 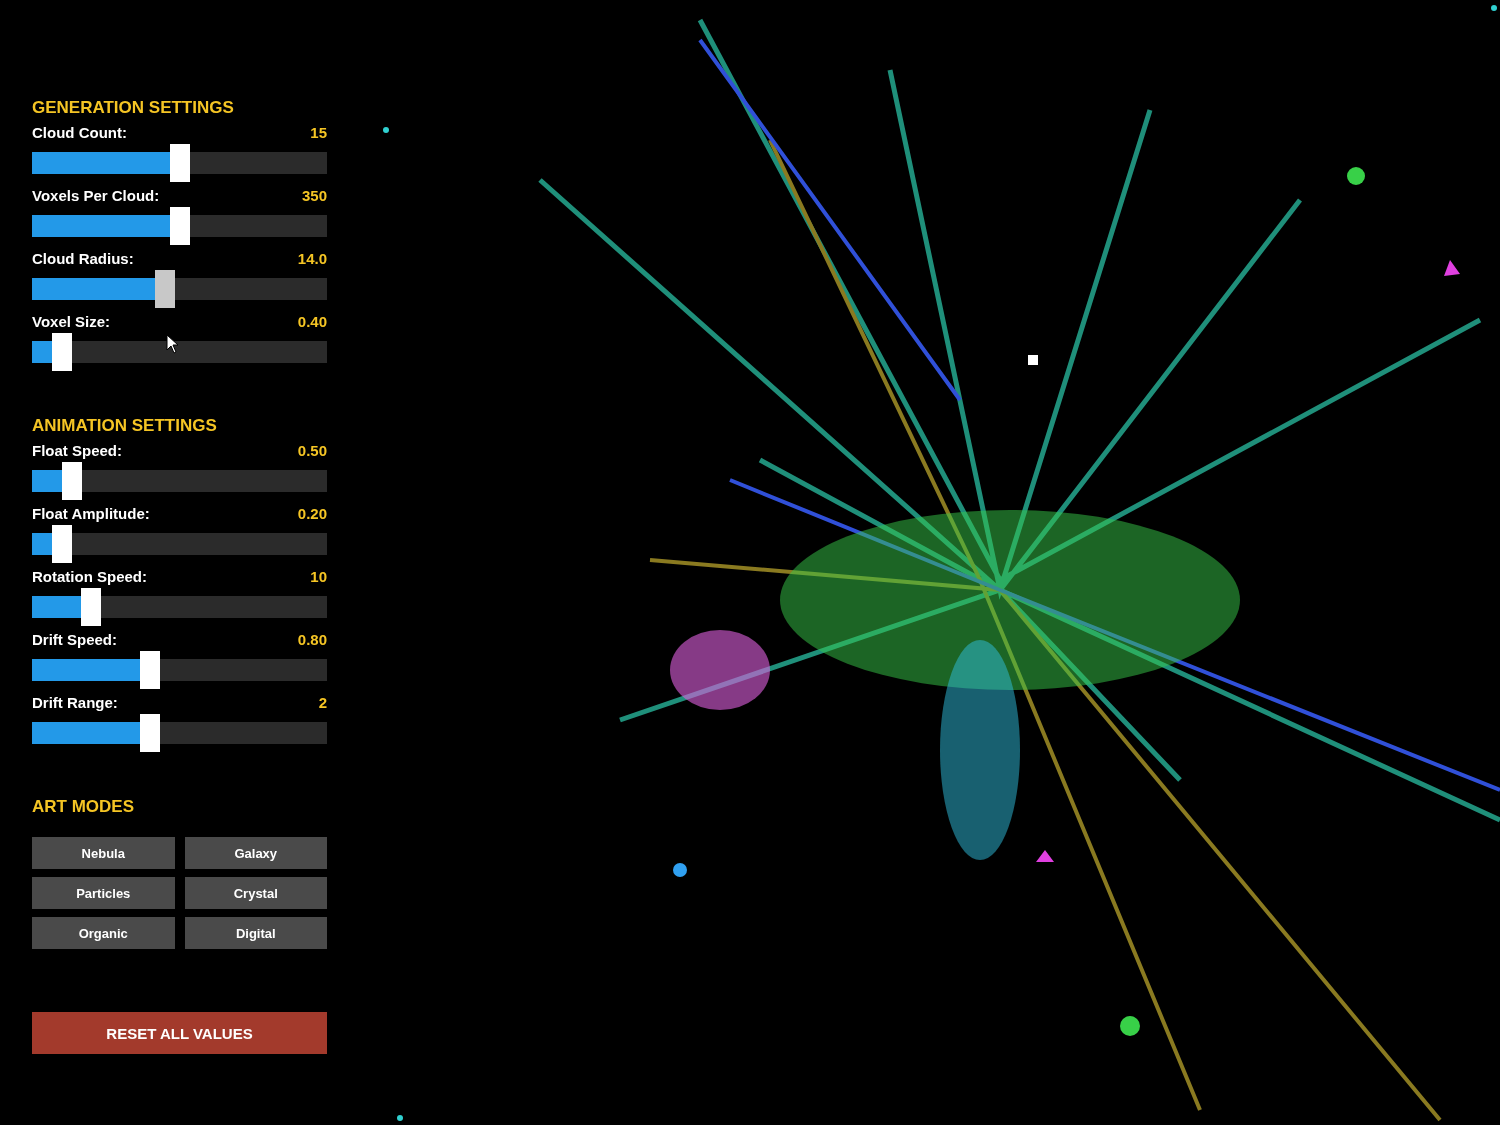 I want to click on slider-label: Float Speed:, so click(x=77, y=450).